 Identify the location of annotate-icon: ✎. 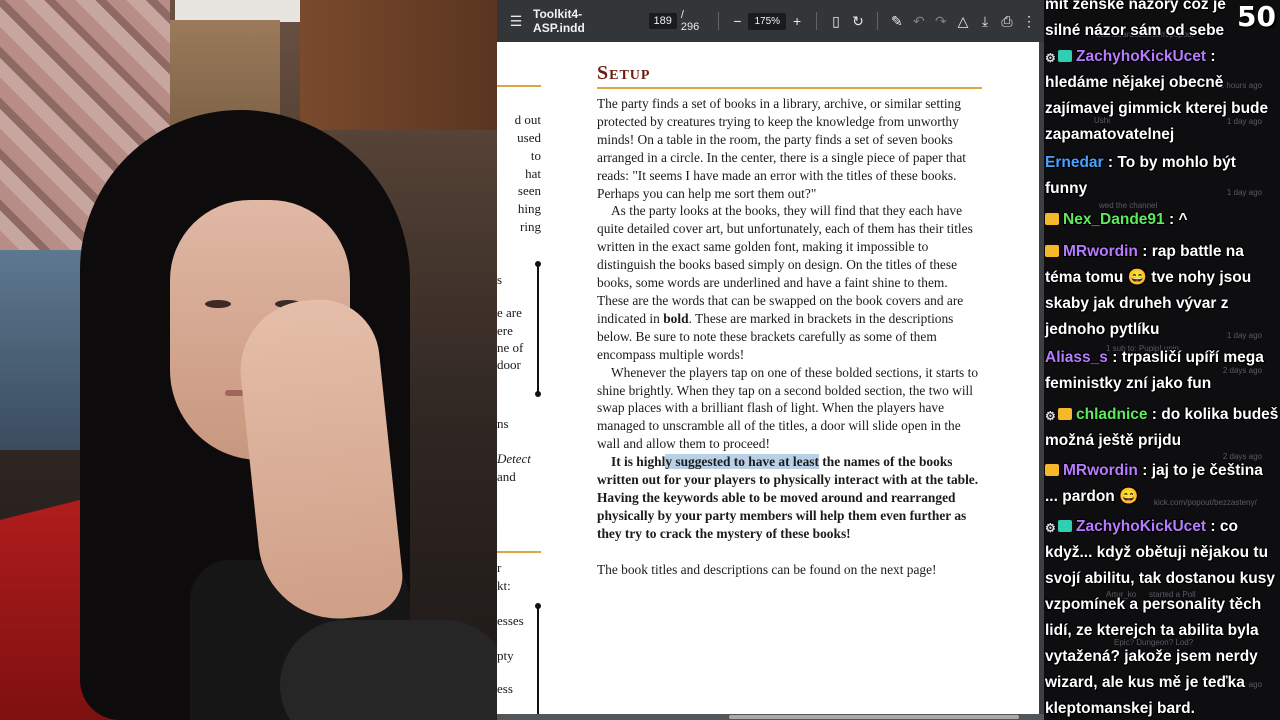
(897, 21).